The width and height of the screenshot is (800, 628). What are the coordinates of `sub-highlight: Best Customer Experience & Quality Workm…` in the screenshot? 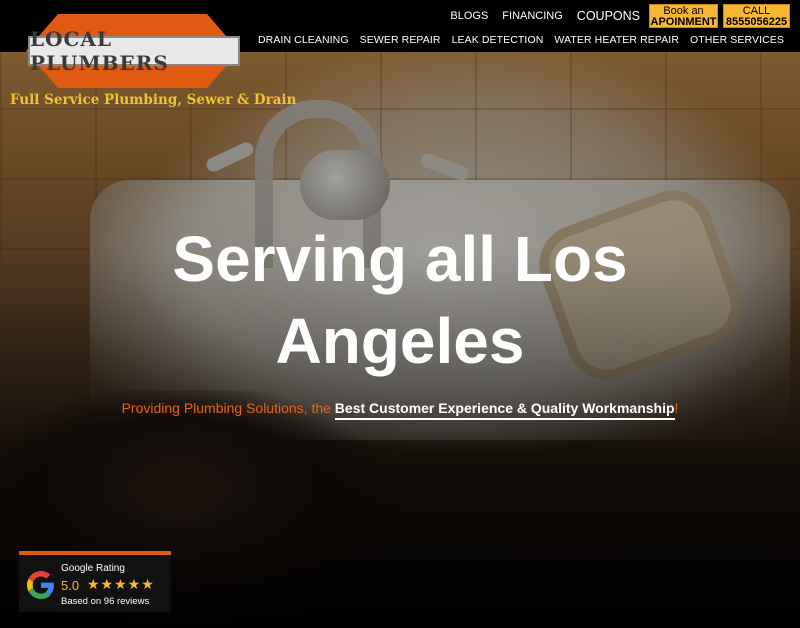 It's located at (504, 410).